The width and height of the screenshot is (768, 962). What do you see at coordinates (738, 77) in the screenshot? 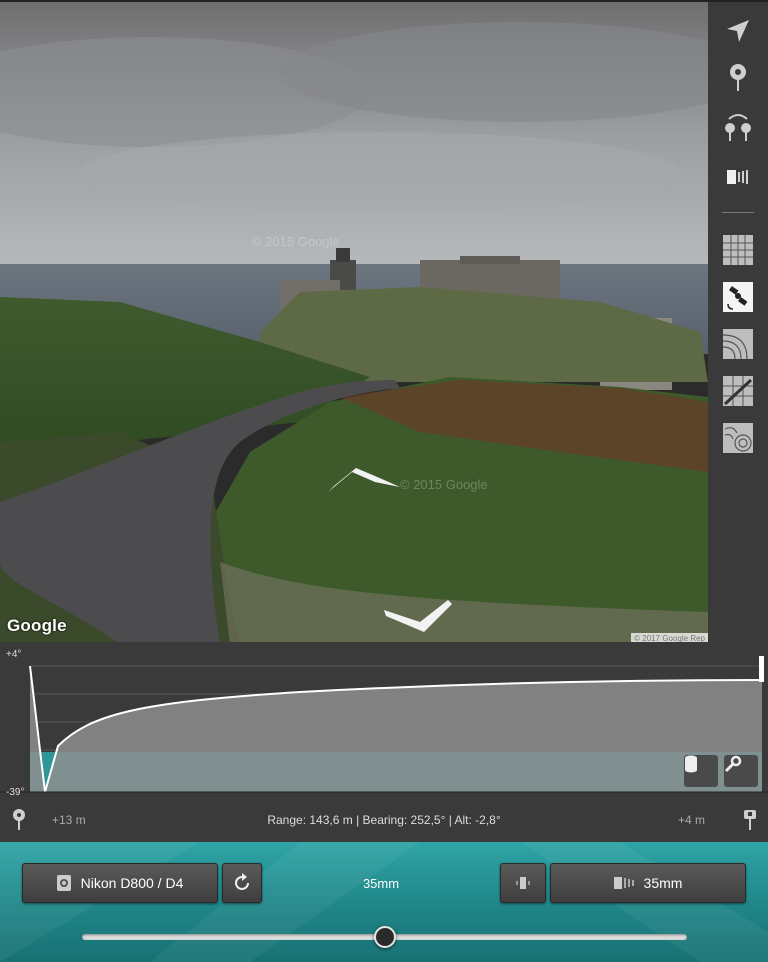
I see `map-pin-icon` at bounding box center [738, 77].